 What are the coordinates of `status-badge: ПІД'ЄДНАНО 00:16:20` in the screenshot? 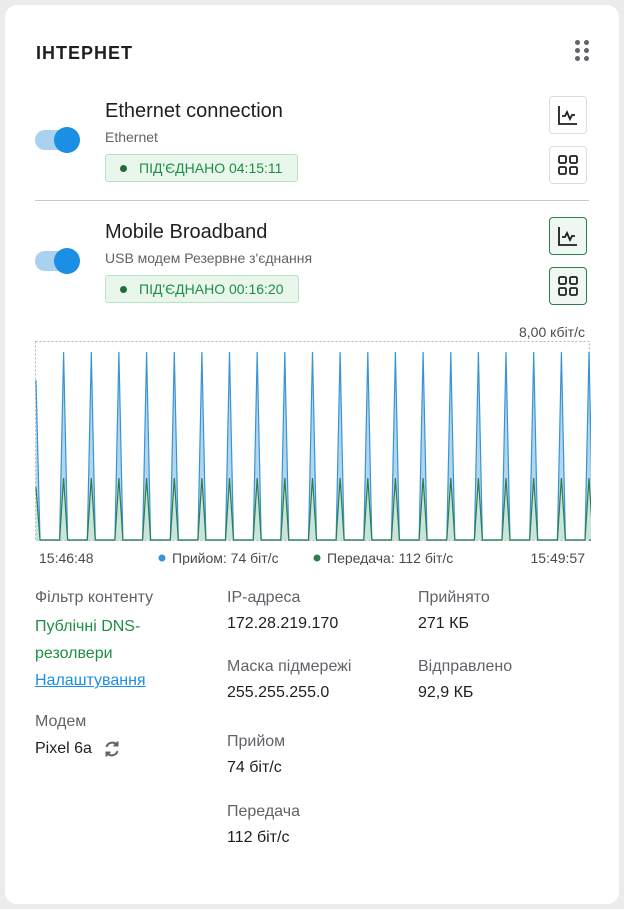 It's located at (202, 289).